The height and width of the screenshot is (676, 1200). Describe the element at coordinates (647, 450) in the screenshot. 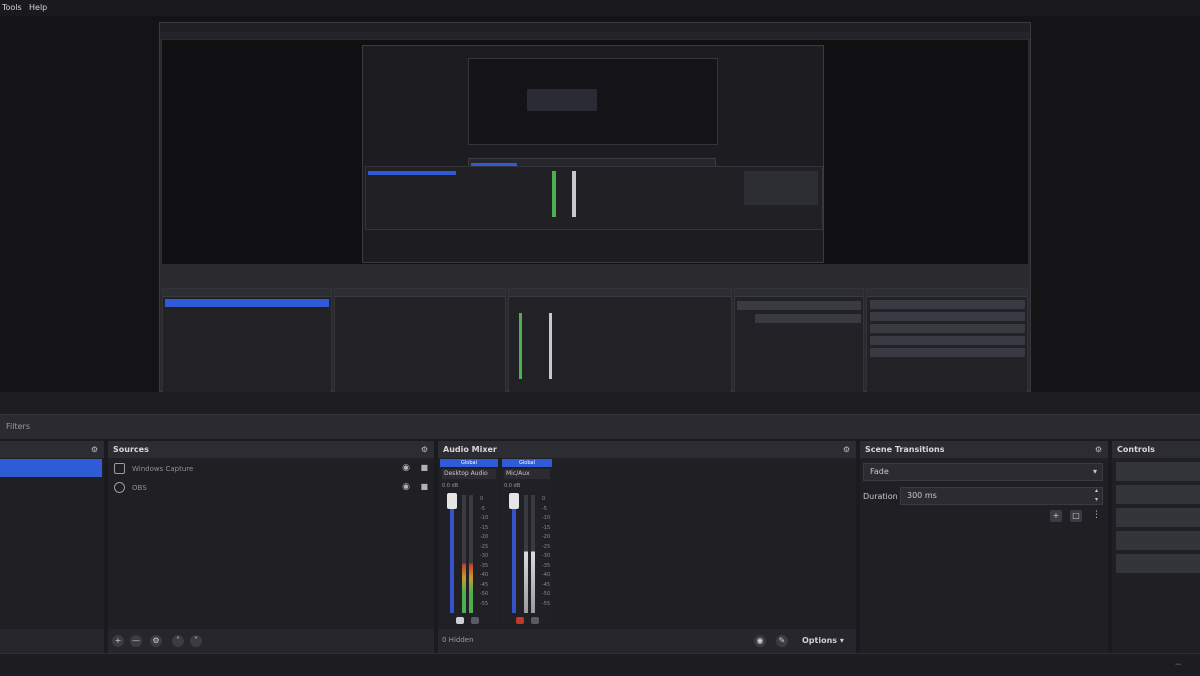

I see `audio-mixer-header: Audio Mixer ⚙` at that location.